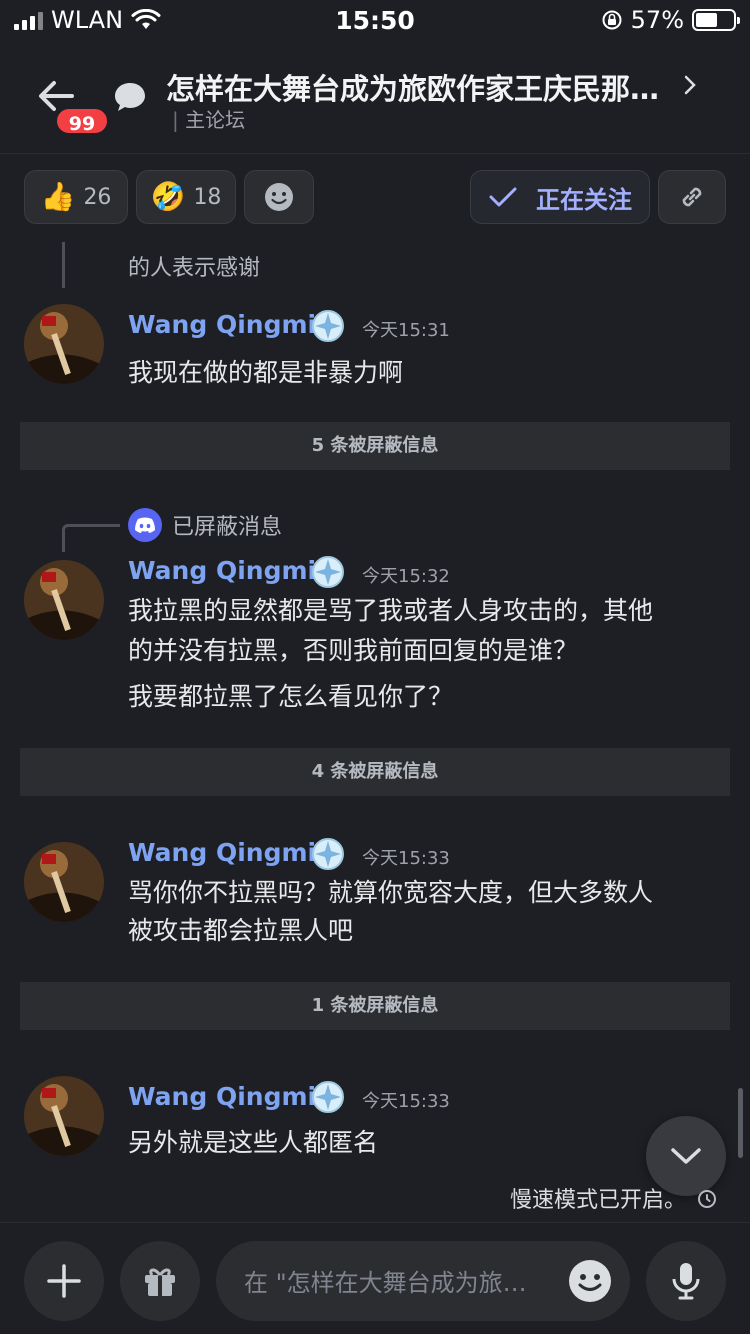 The height and width of the screenshot is (1334, 750). I want to click on plus-icon, so click(64, 1281).